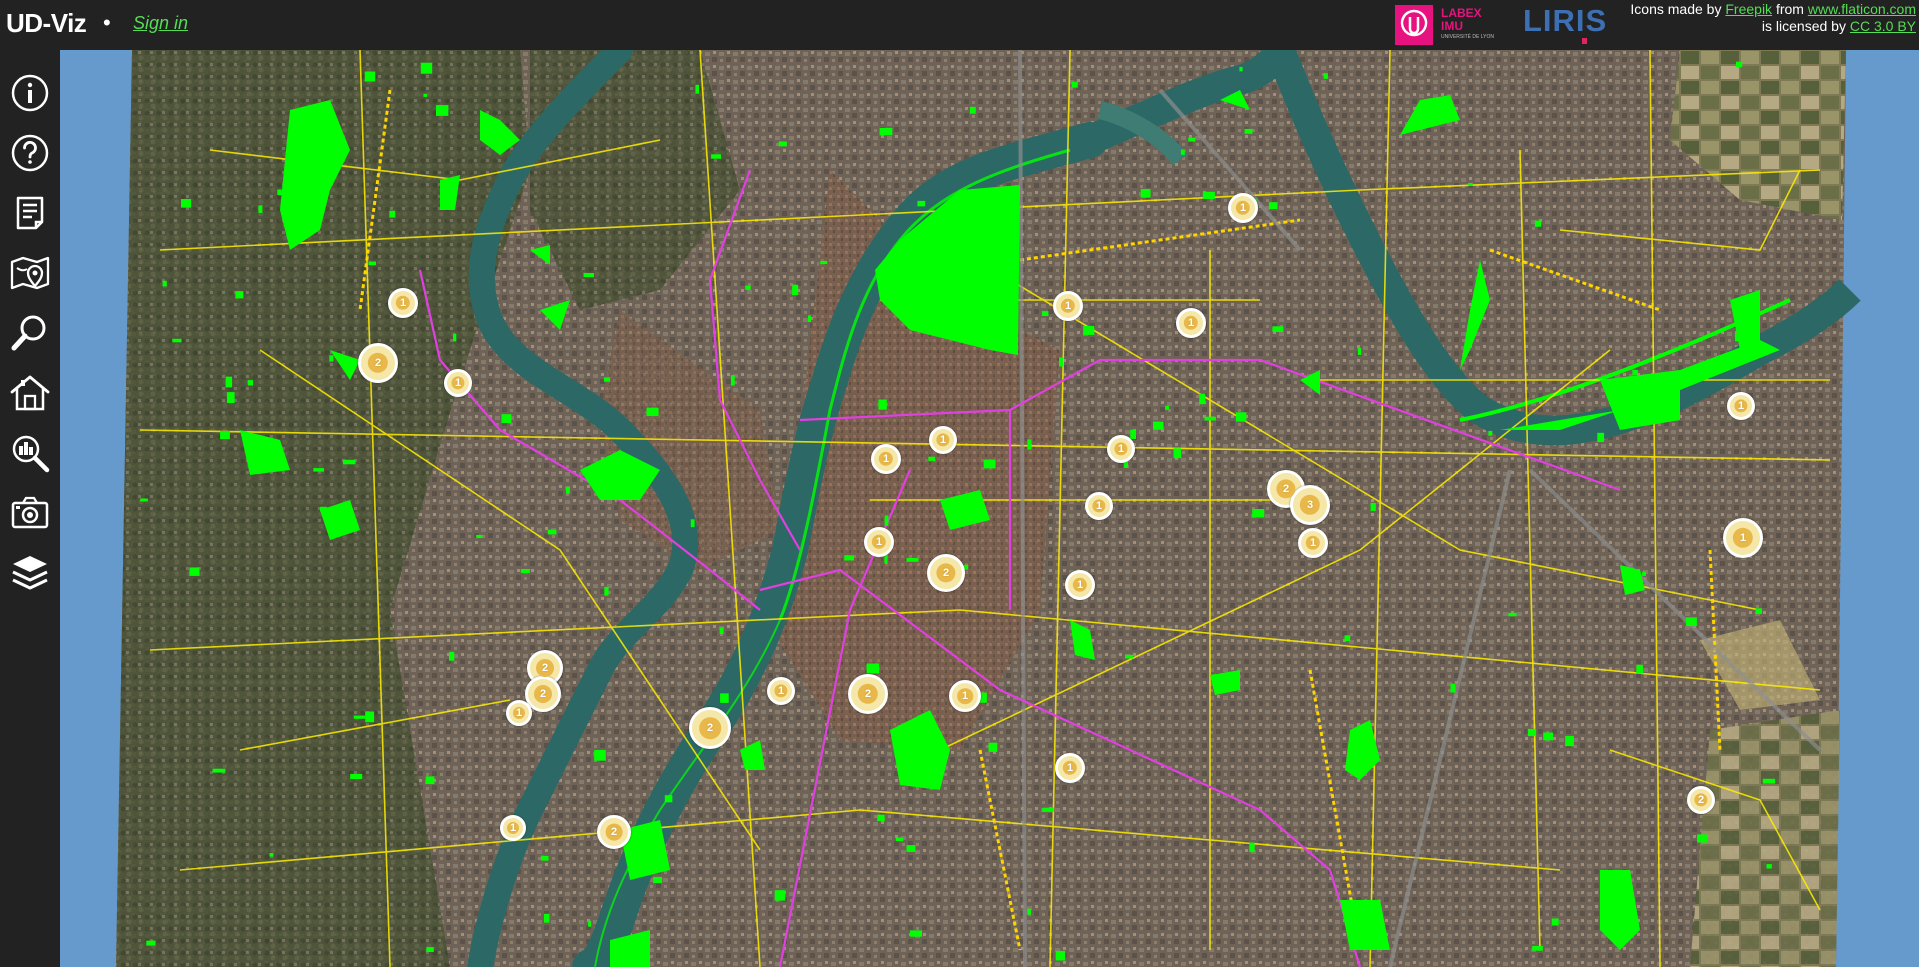  I want to click on camera-icon, so click(30, 512).